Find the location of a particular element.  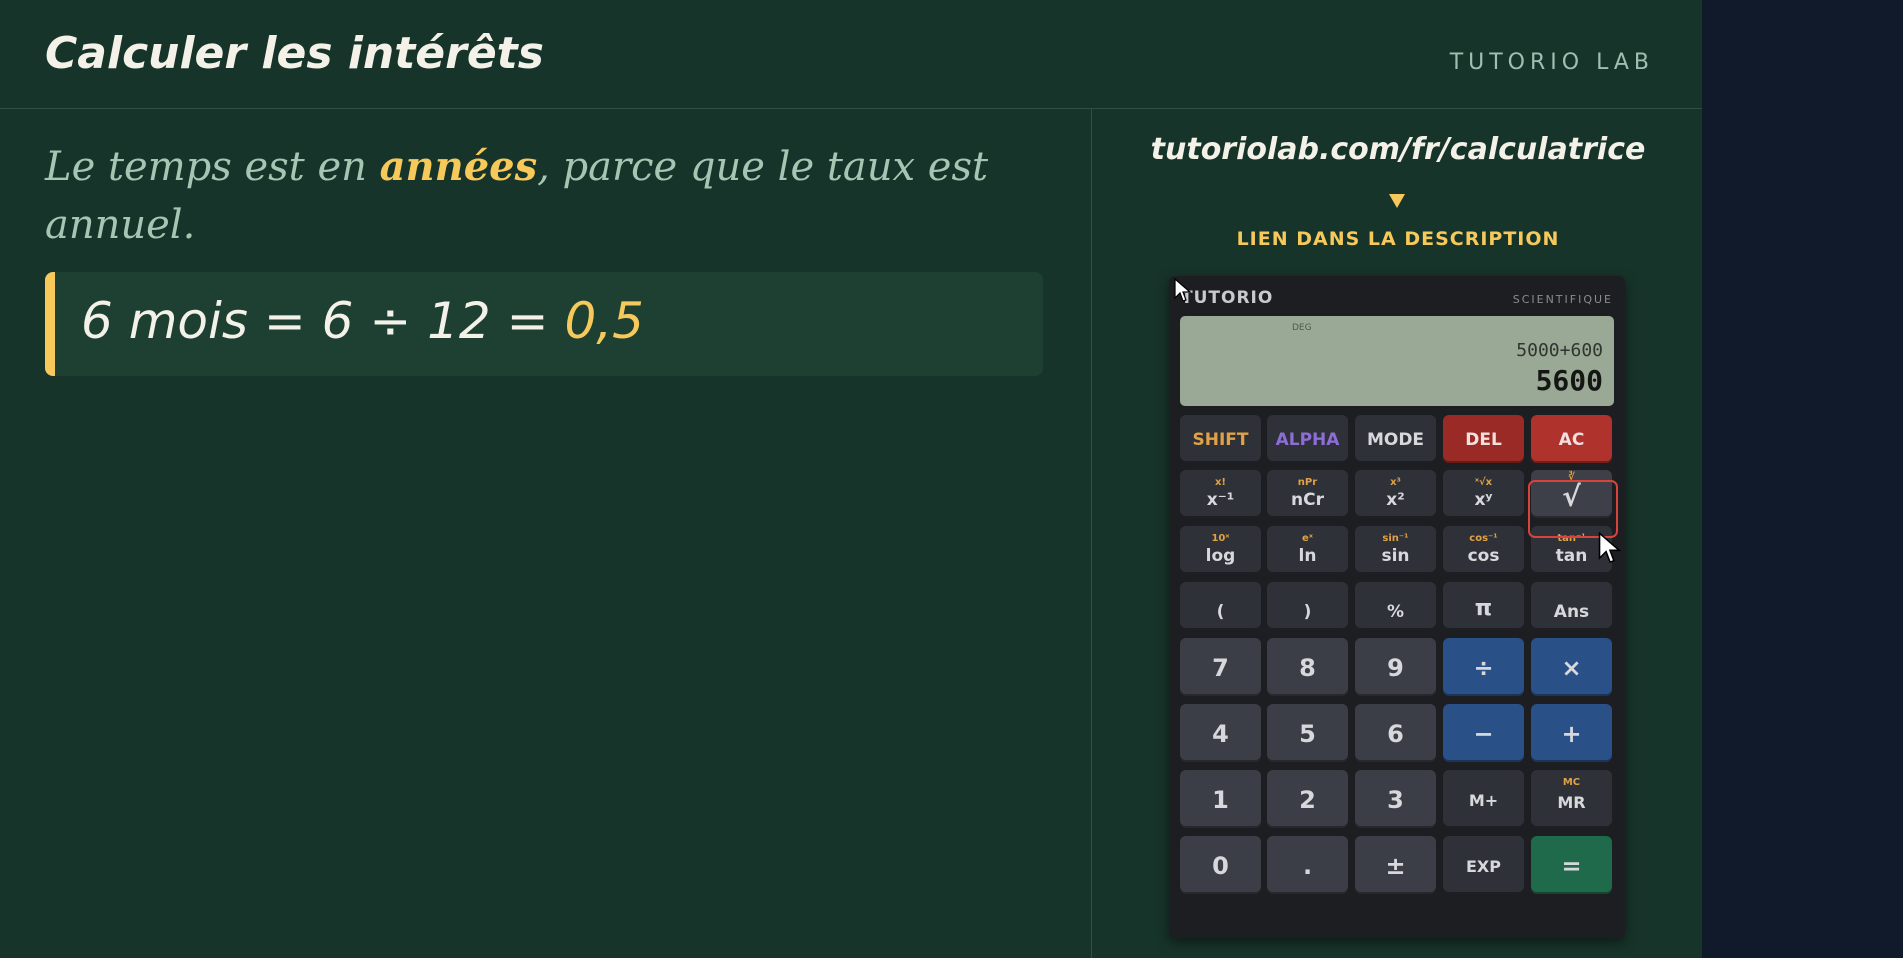

right-paren-key: ) is located at coordinates (1307, 606).